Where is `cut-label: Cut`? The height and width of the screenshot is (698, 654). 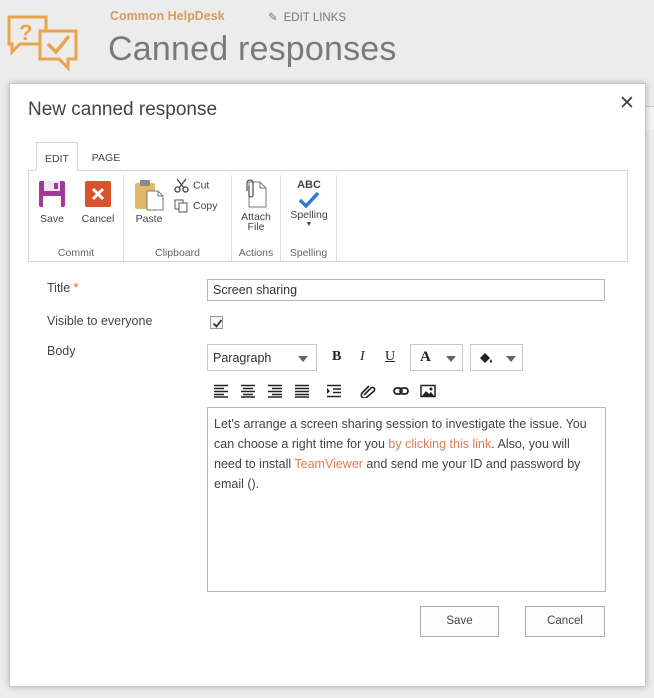 cut-label: Cut is located at coordinates (201, 185).